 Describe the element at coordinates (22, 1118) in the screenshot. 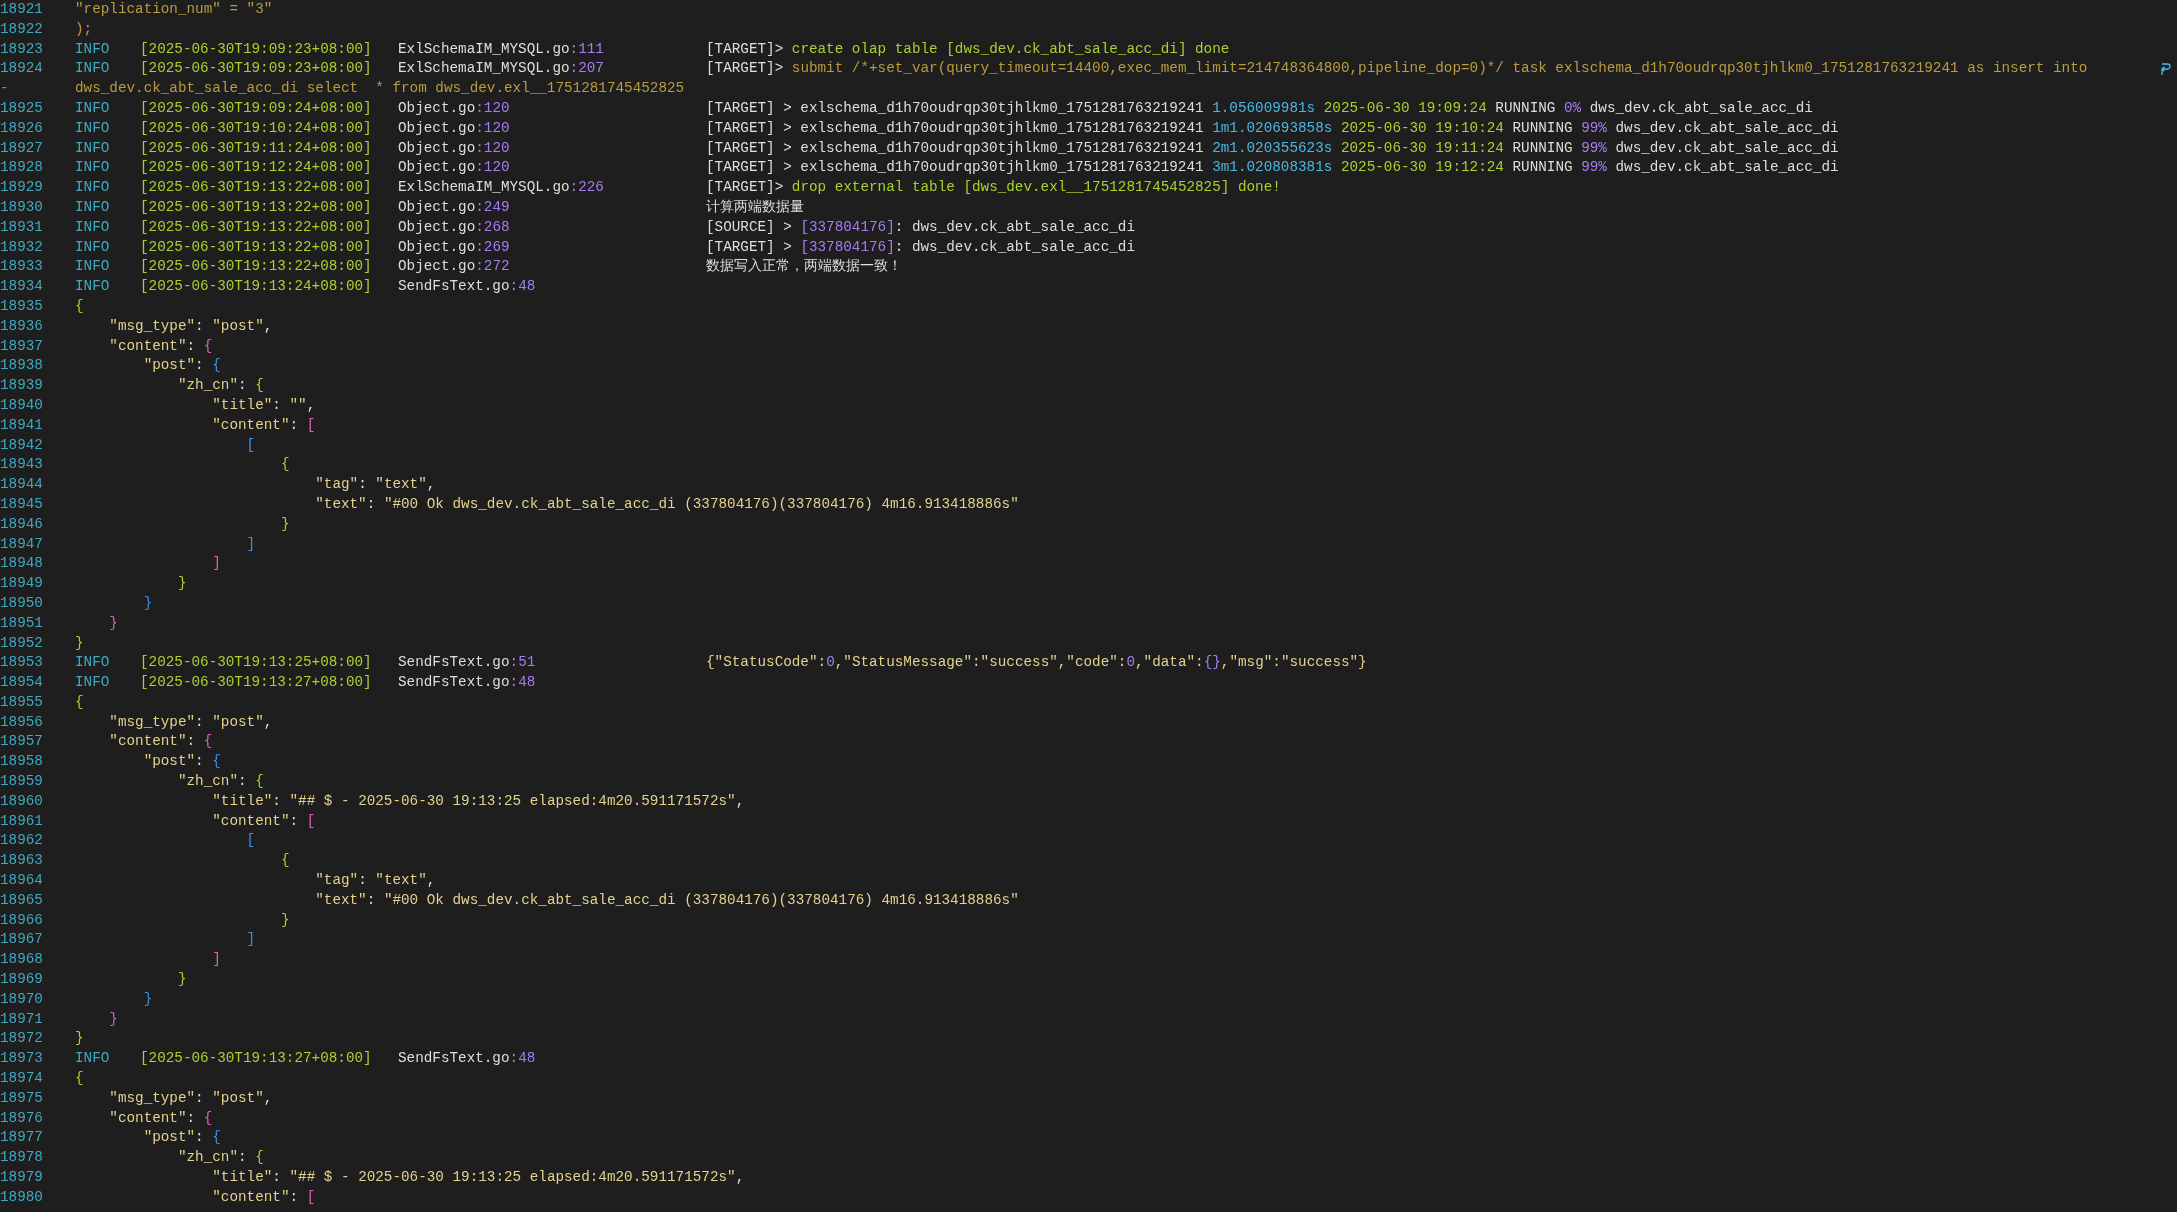

I see `line-number: 18976` at that location.